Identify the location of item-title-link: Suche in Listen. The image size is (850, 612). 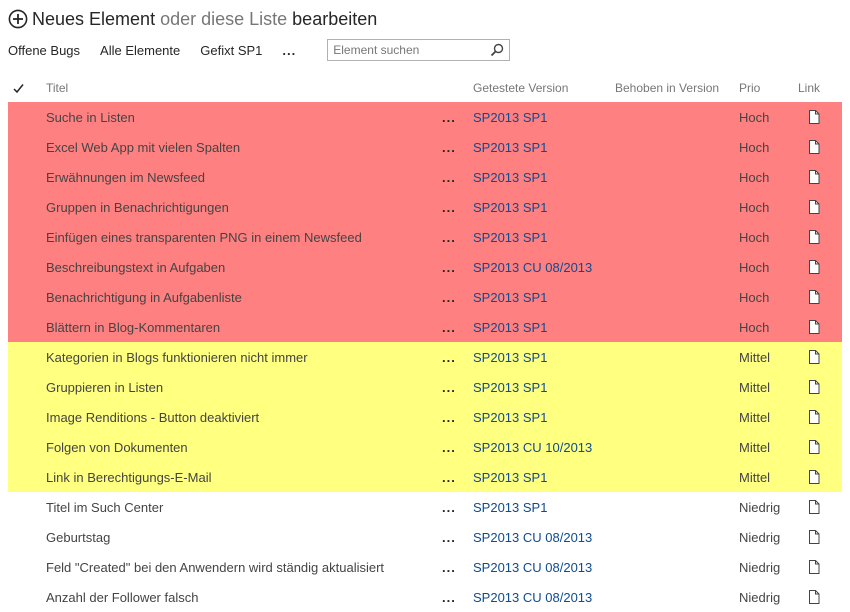
(90, 117).